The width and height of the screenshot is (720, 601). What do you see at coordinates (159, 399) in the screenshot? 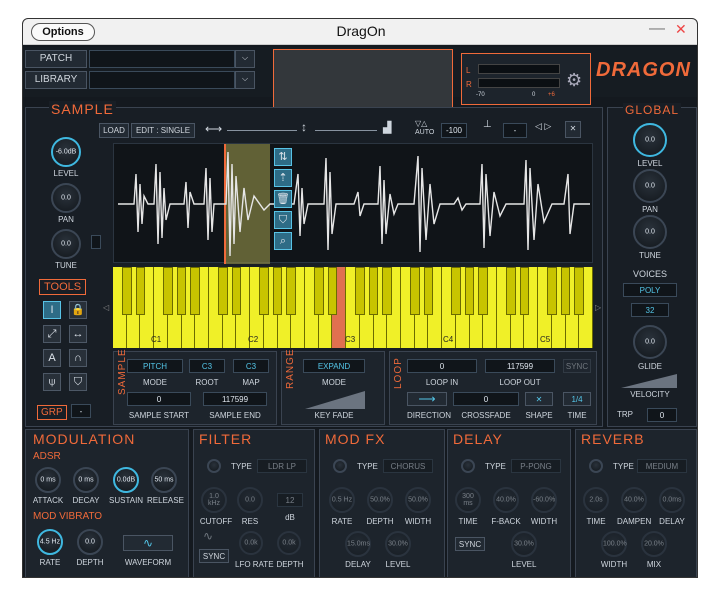
I see `sample-start-field: 0` at bounding box center [159, 399].